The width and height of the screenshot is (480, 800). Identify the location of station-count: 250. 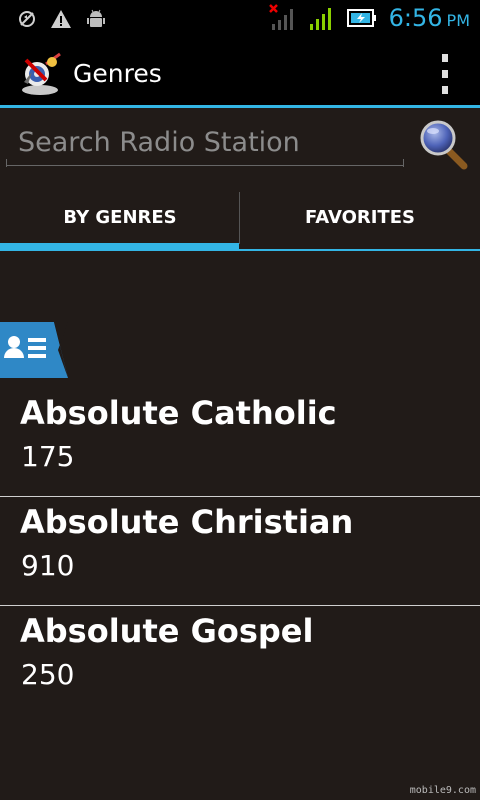
(48, 674).